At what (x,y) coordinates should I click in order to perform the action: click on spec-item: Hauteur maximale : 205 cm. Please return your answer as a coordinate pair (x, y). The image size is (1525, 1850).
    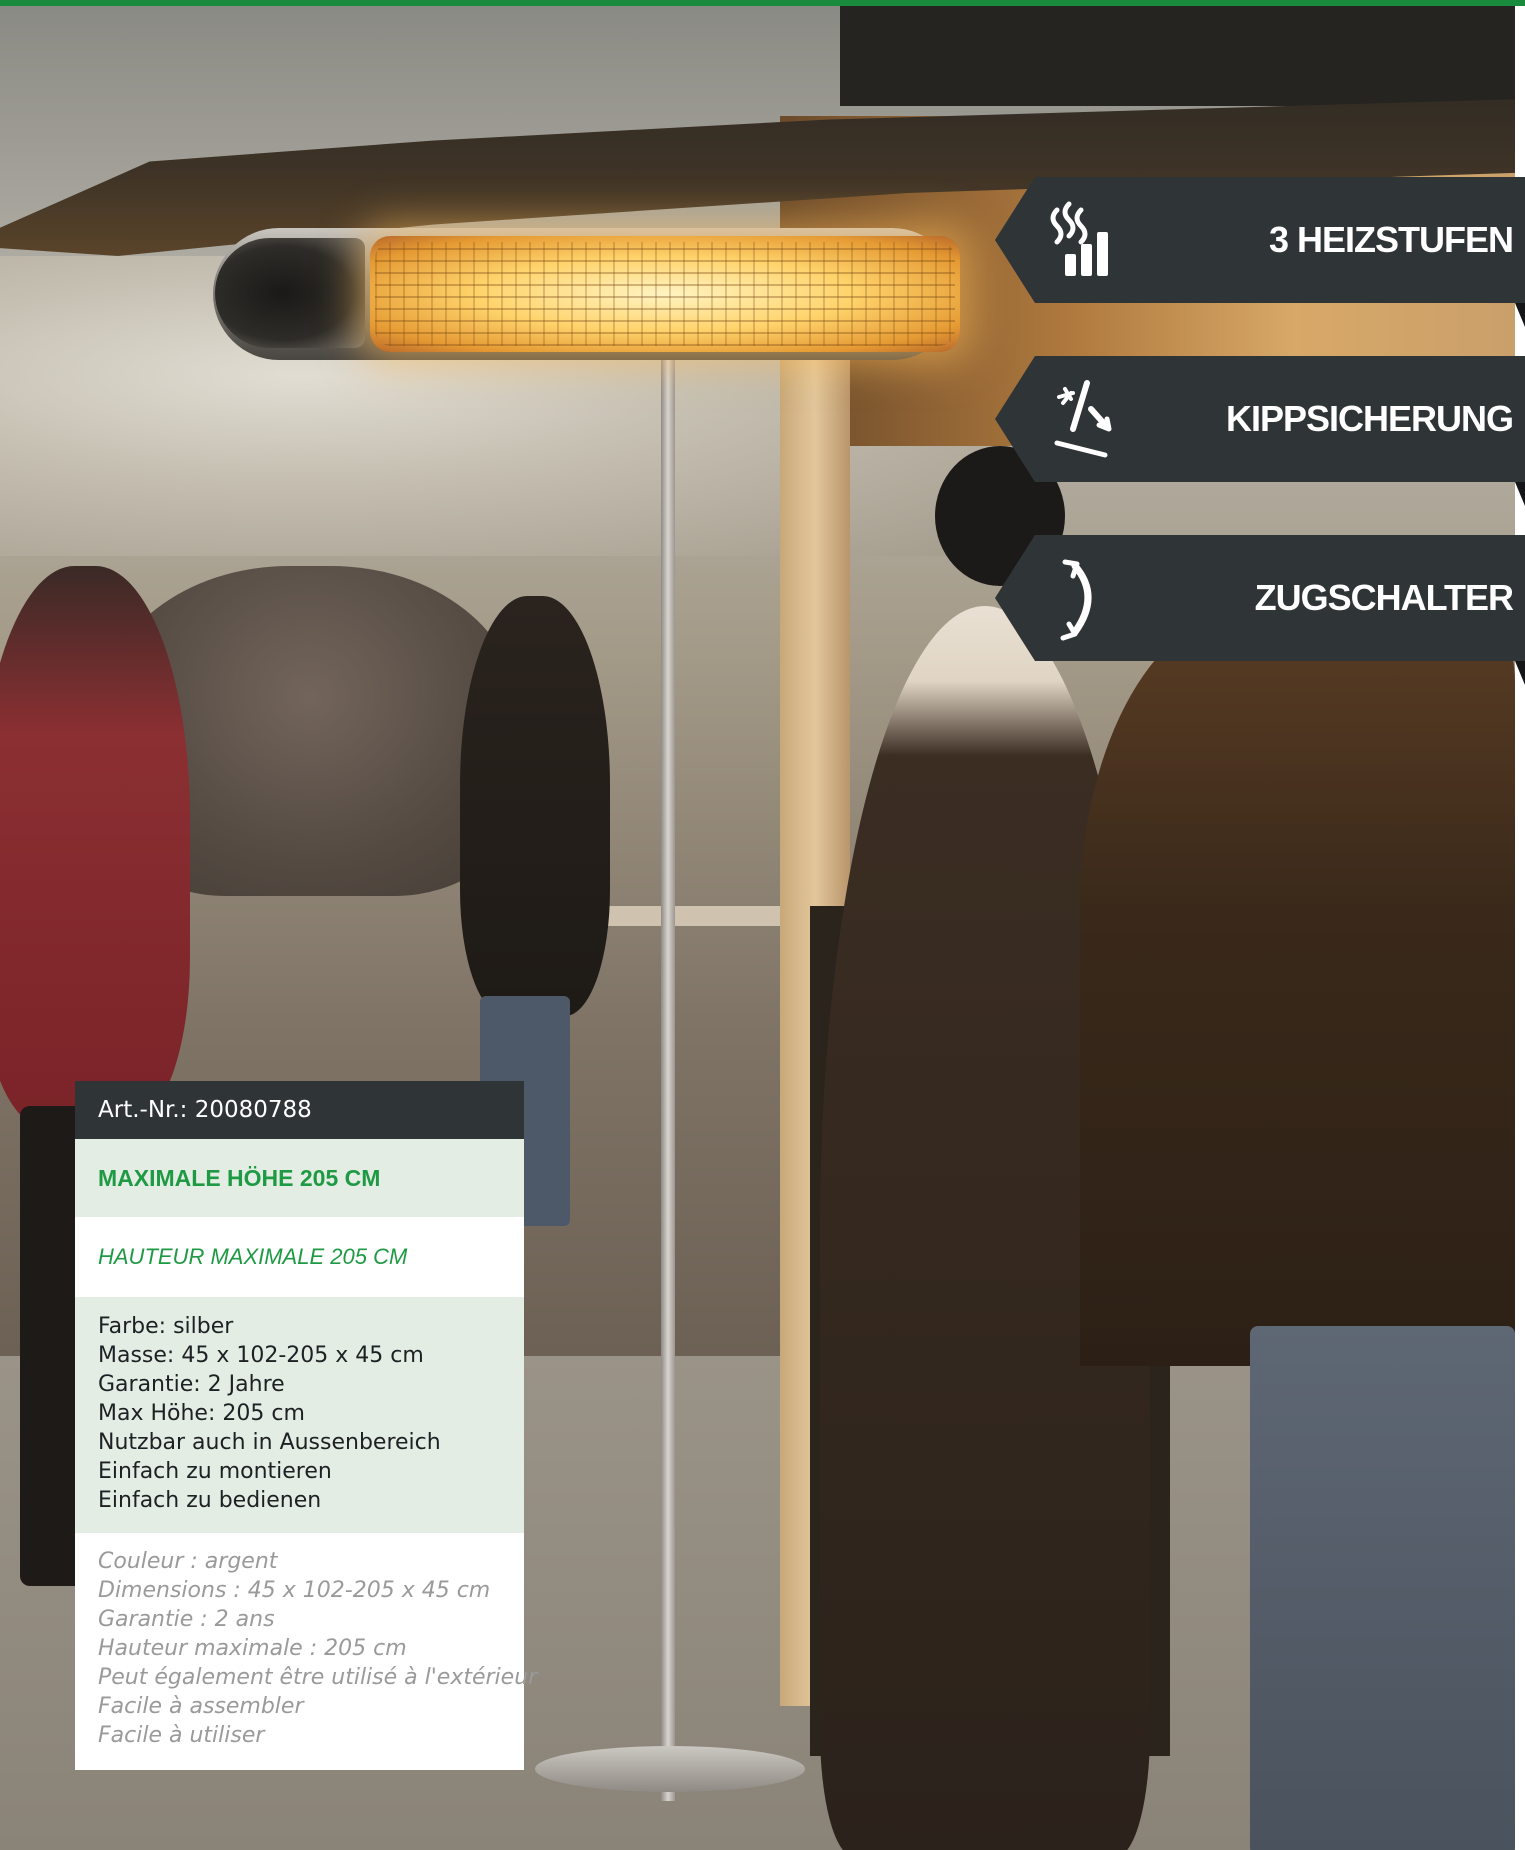
    Looking at the image, I should click on (252, 1648).